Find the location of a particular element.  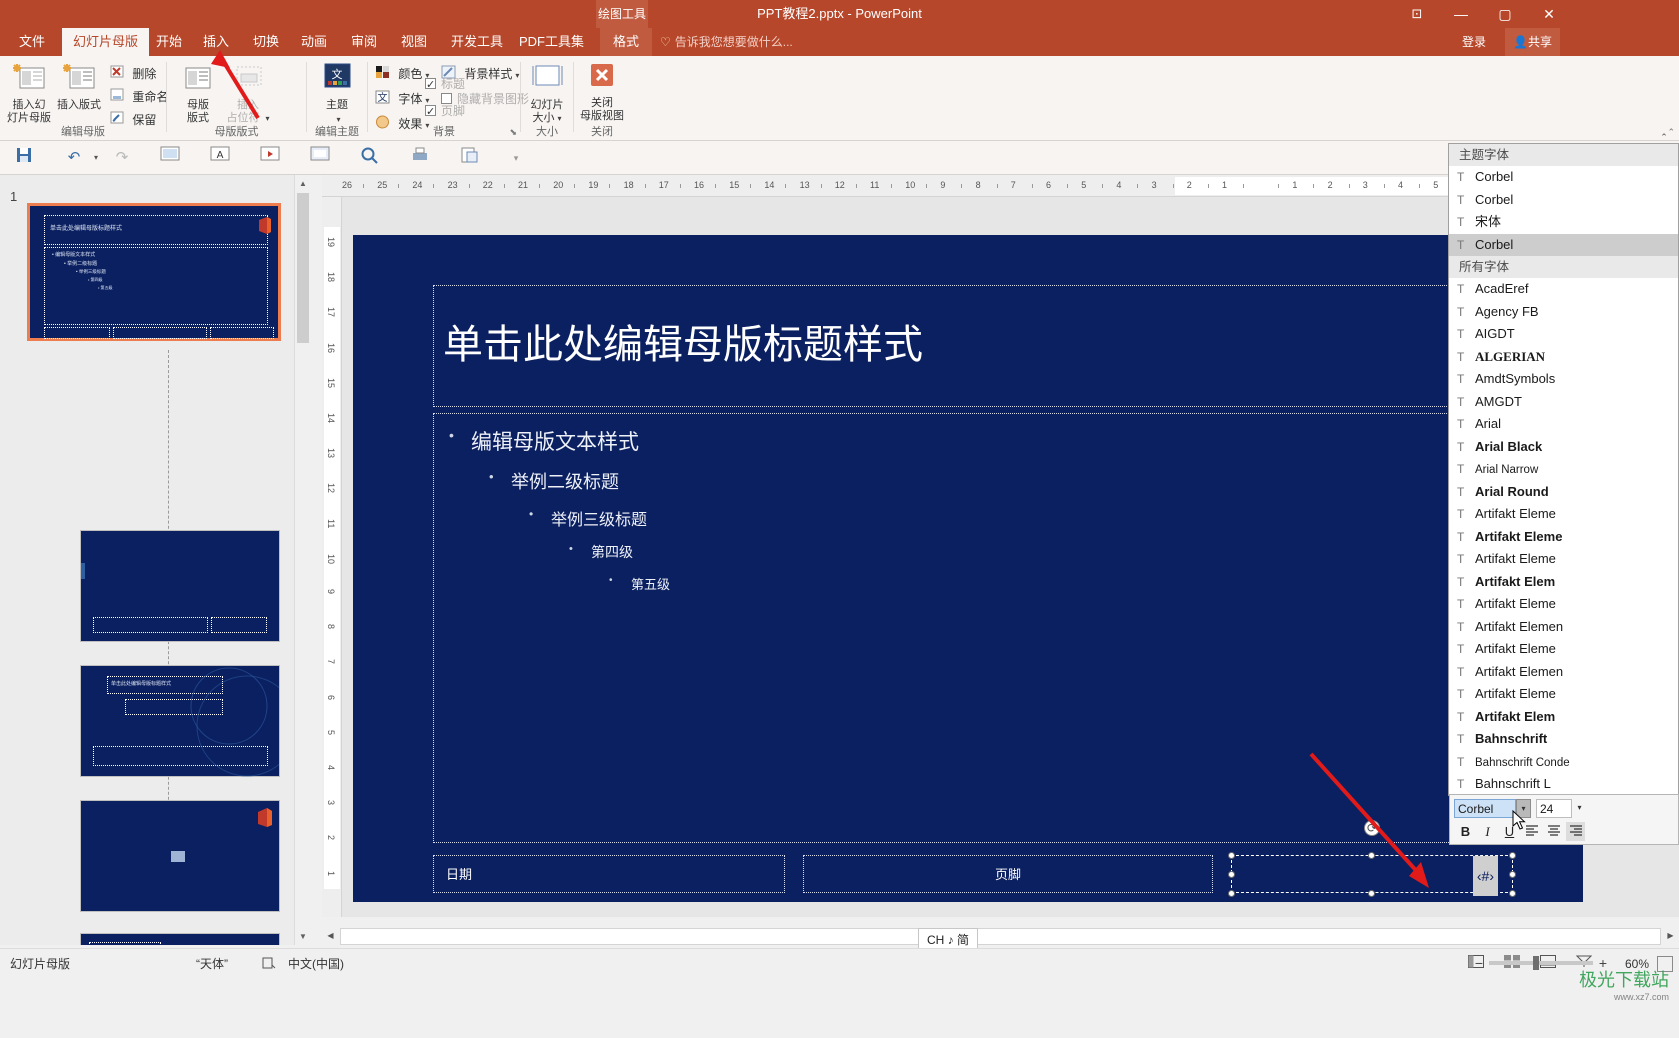

font-option-all-8: T Arial Narrow is located at coordinates (1563, 469).